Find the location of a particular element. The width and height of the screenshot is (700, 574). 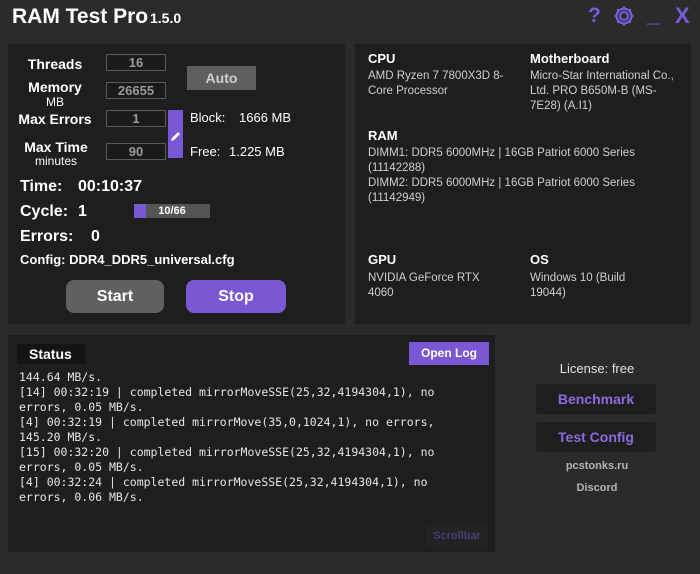

free-value: 1.225 MB is located at coordinates (257, 151).